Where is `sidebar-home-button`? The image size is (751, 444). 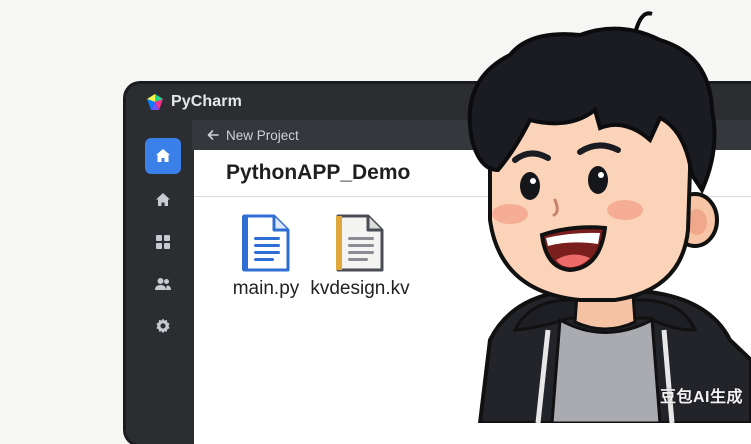
sidebar-home-button is located at coordinates (163, 156).